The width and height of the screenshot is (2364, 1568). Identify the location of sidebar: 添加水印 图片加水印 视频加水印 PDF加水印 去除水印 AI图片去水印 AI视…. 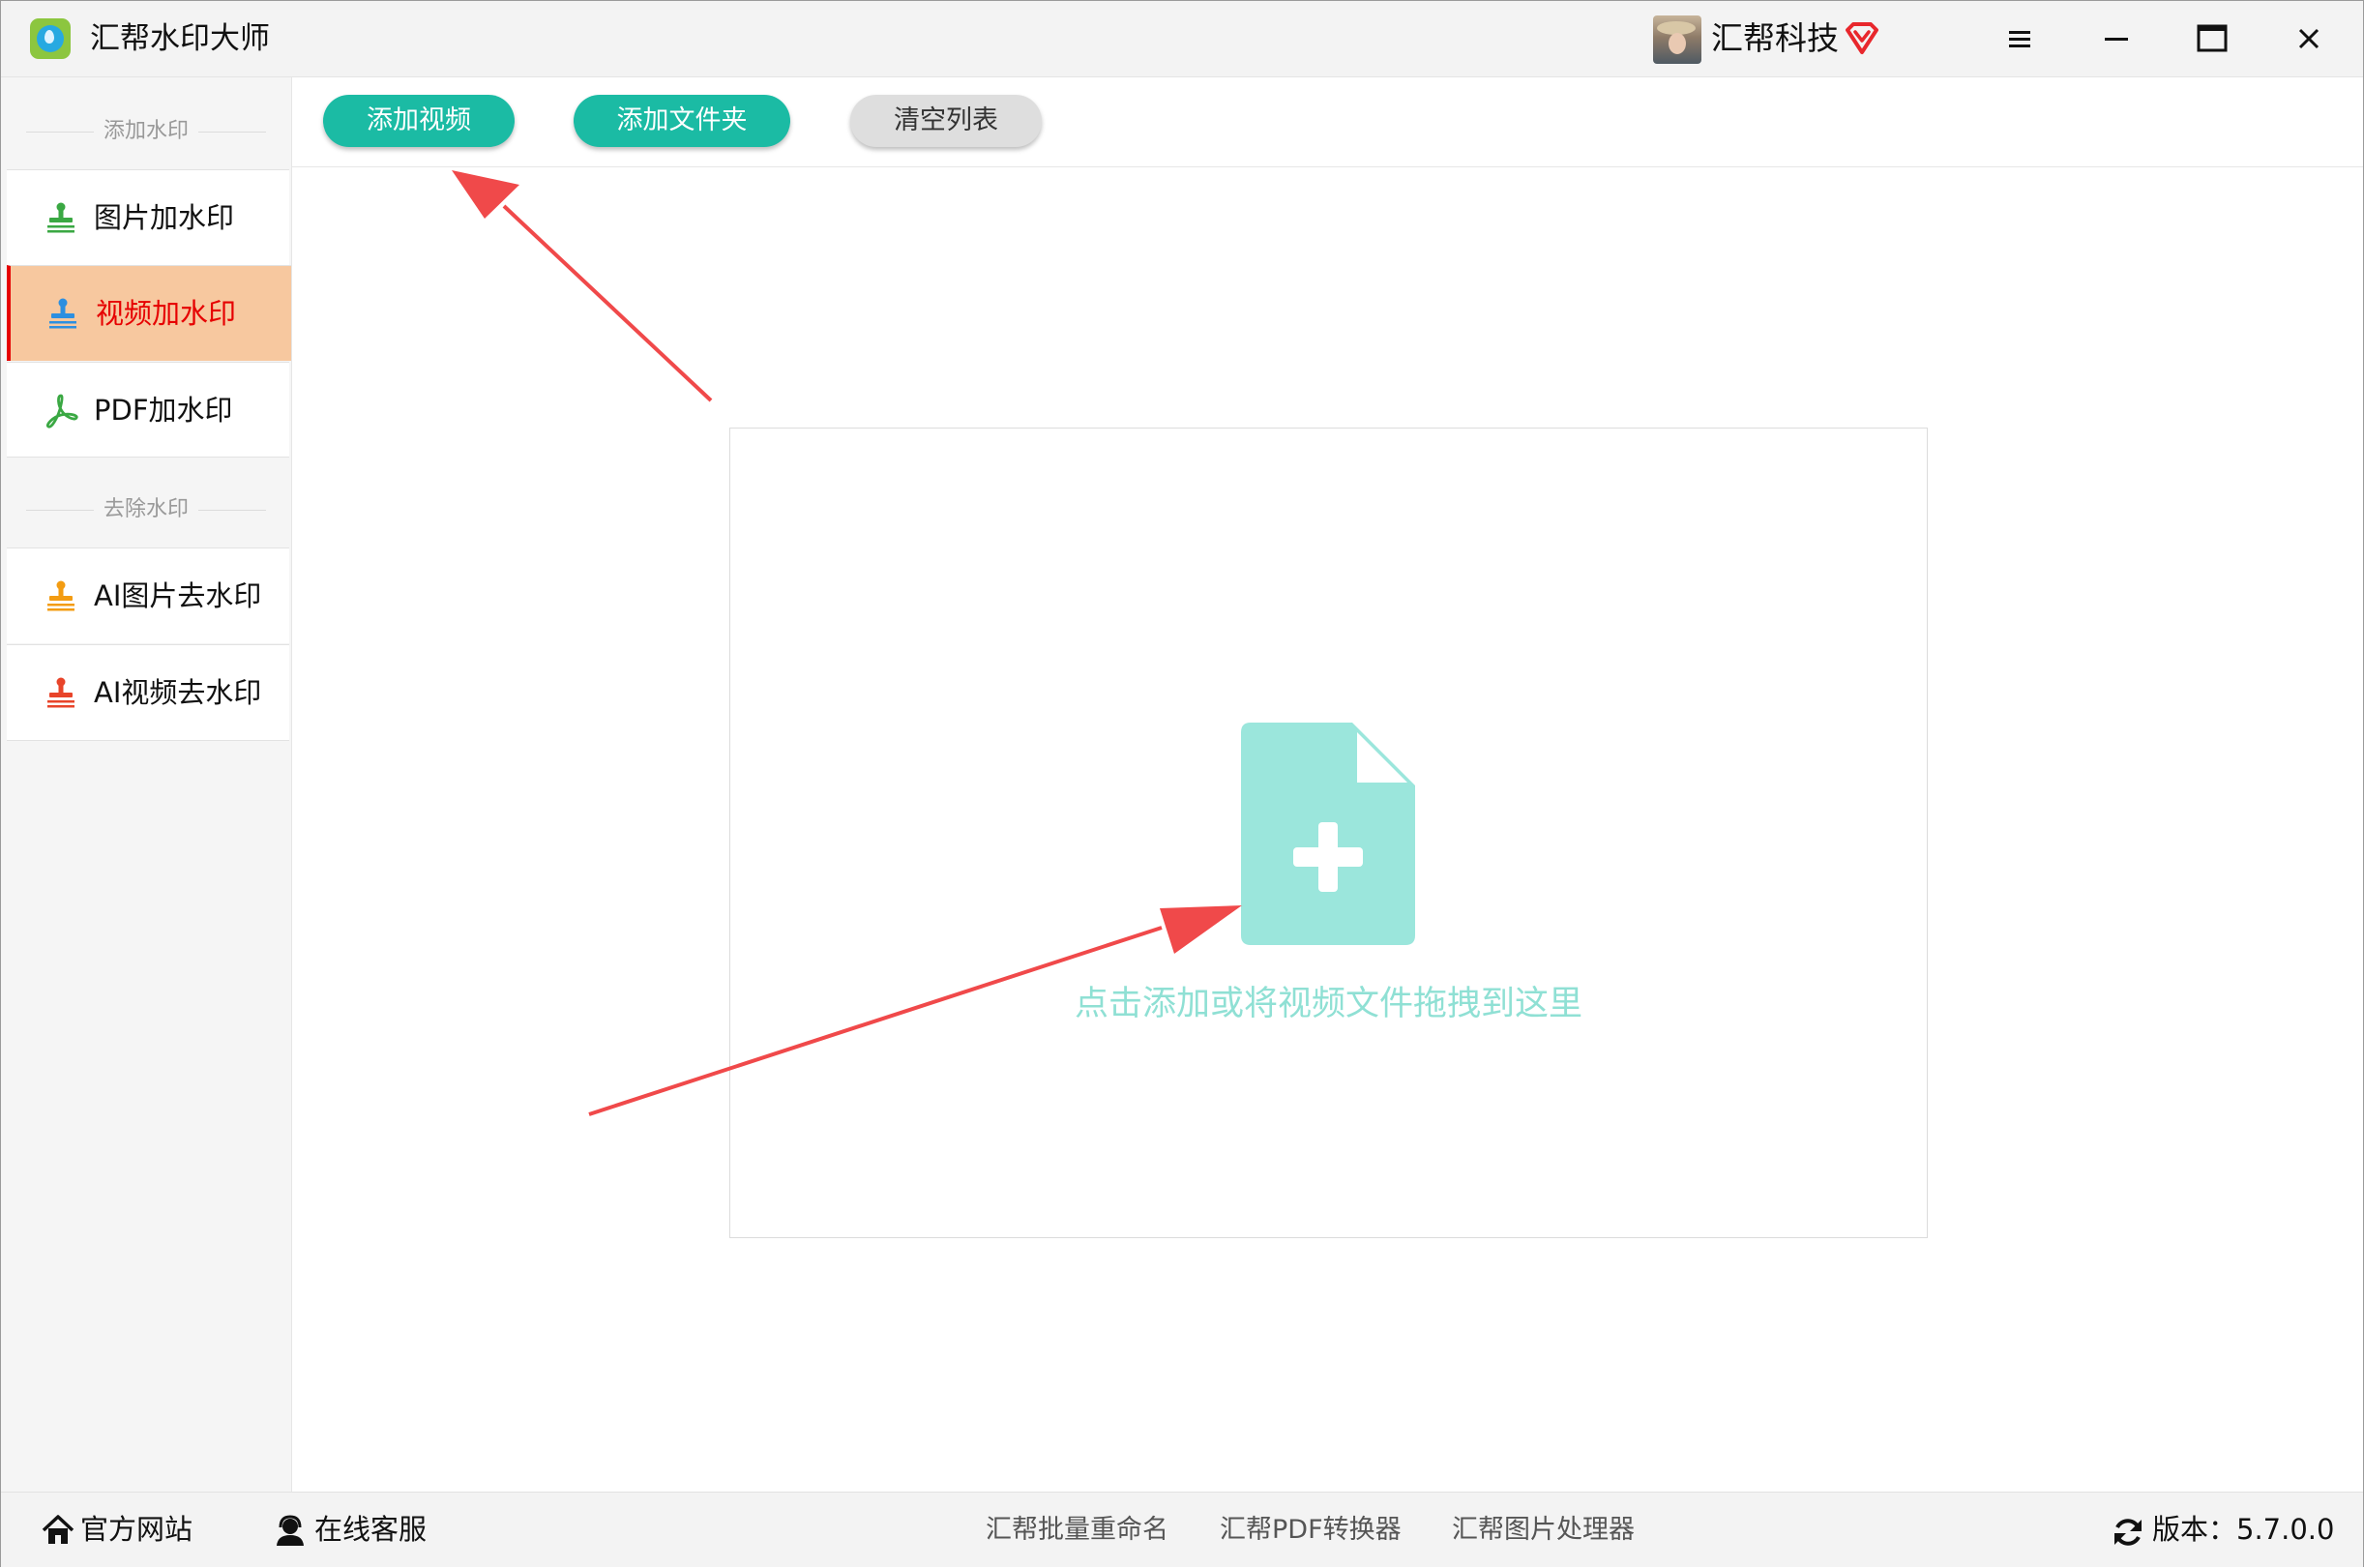
(146, 784).